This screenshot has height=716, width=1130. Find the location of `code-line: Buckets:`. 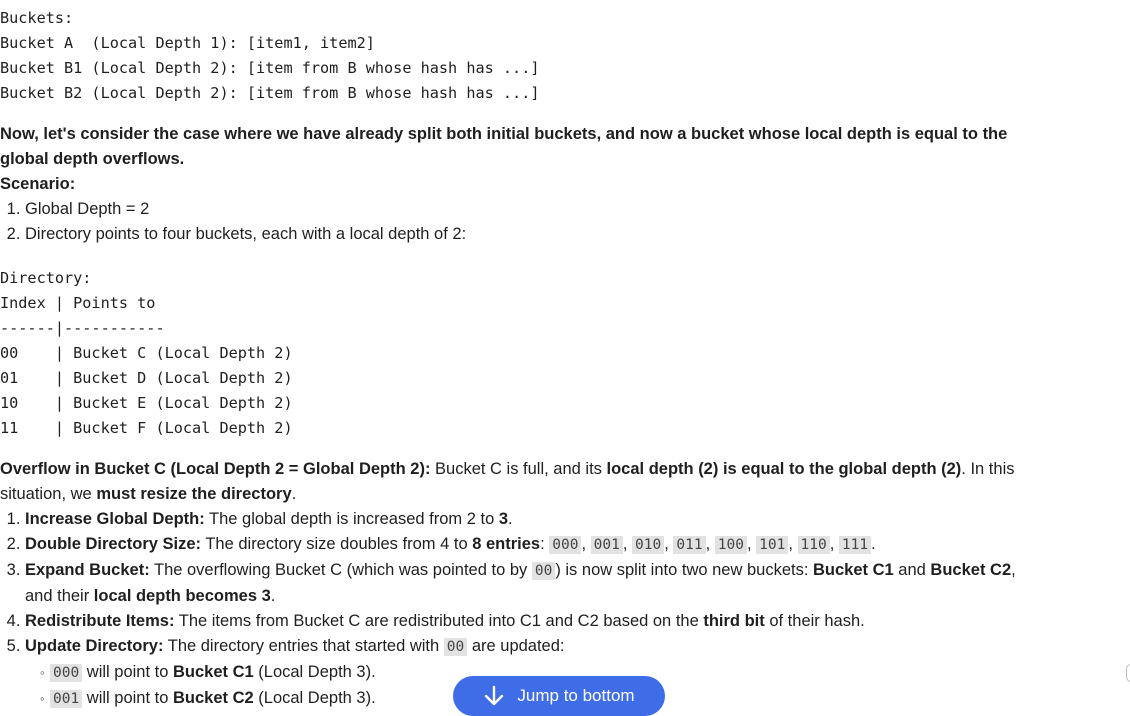

code-line: Buckets: is located at coordinates (37, 18).